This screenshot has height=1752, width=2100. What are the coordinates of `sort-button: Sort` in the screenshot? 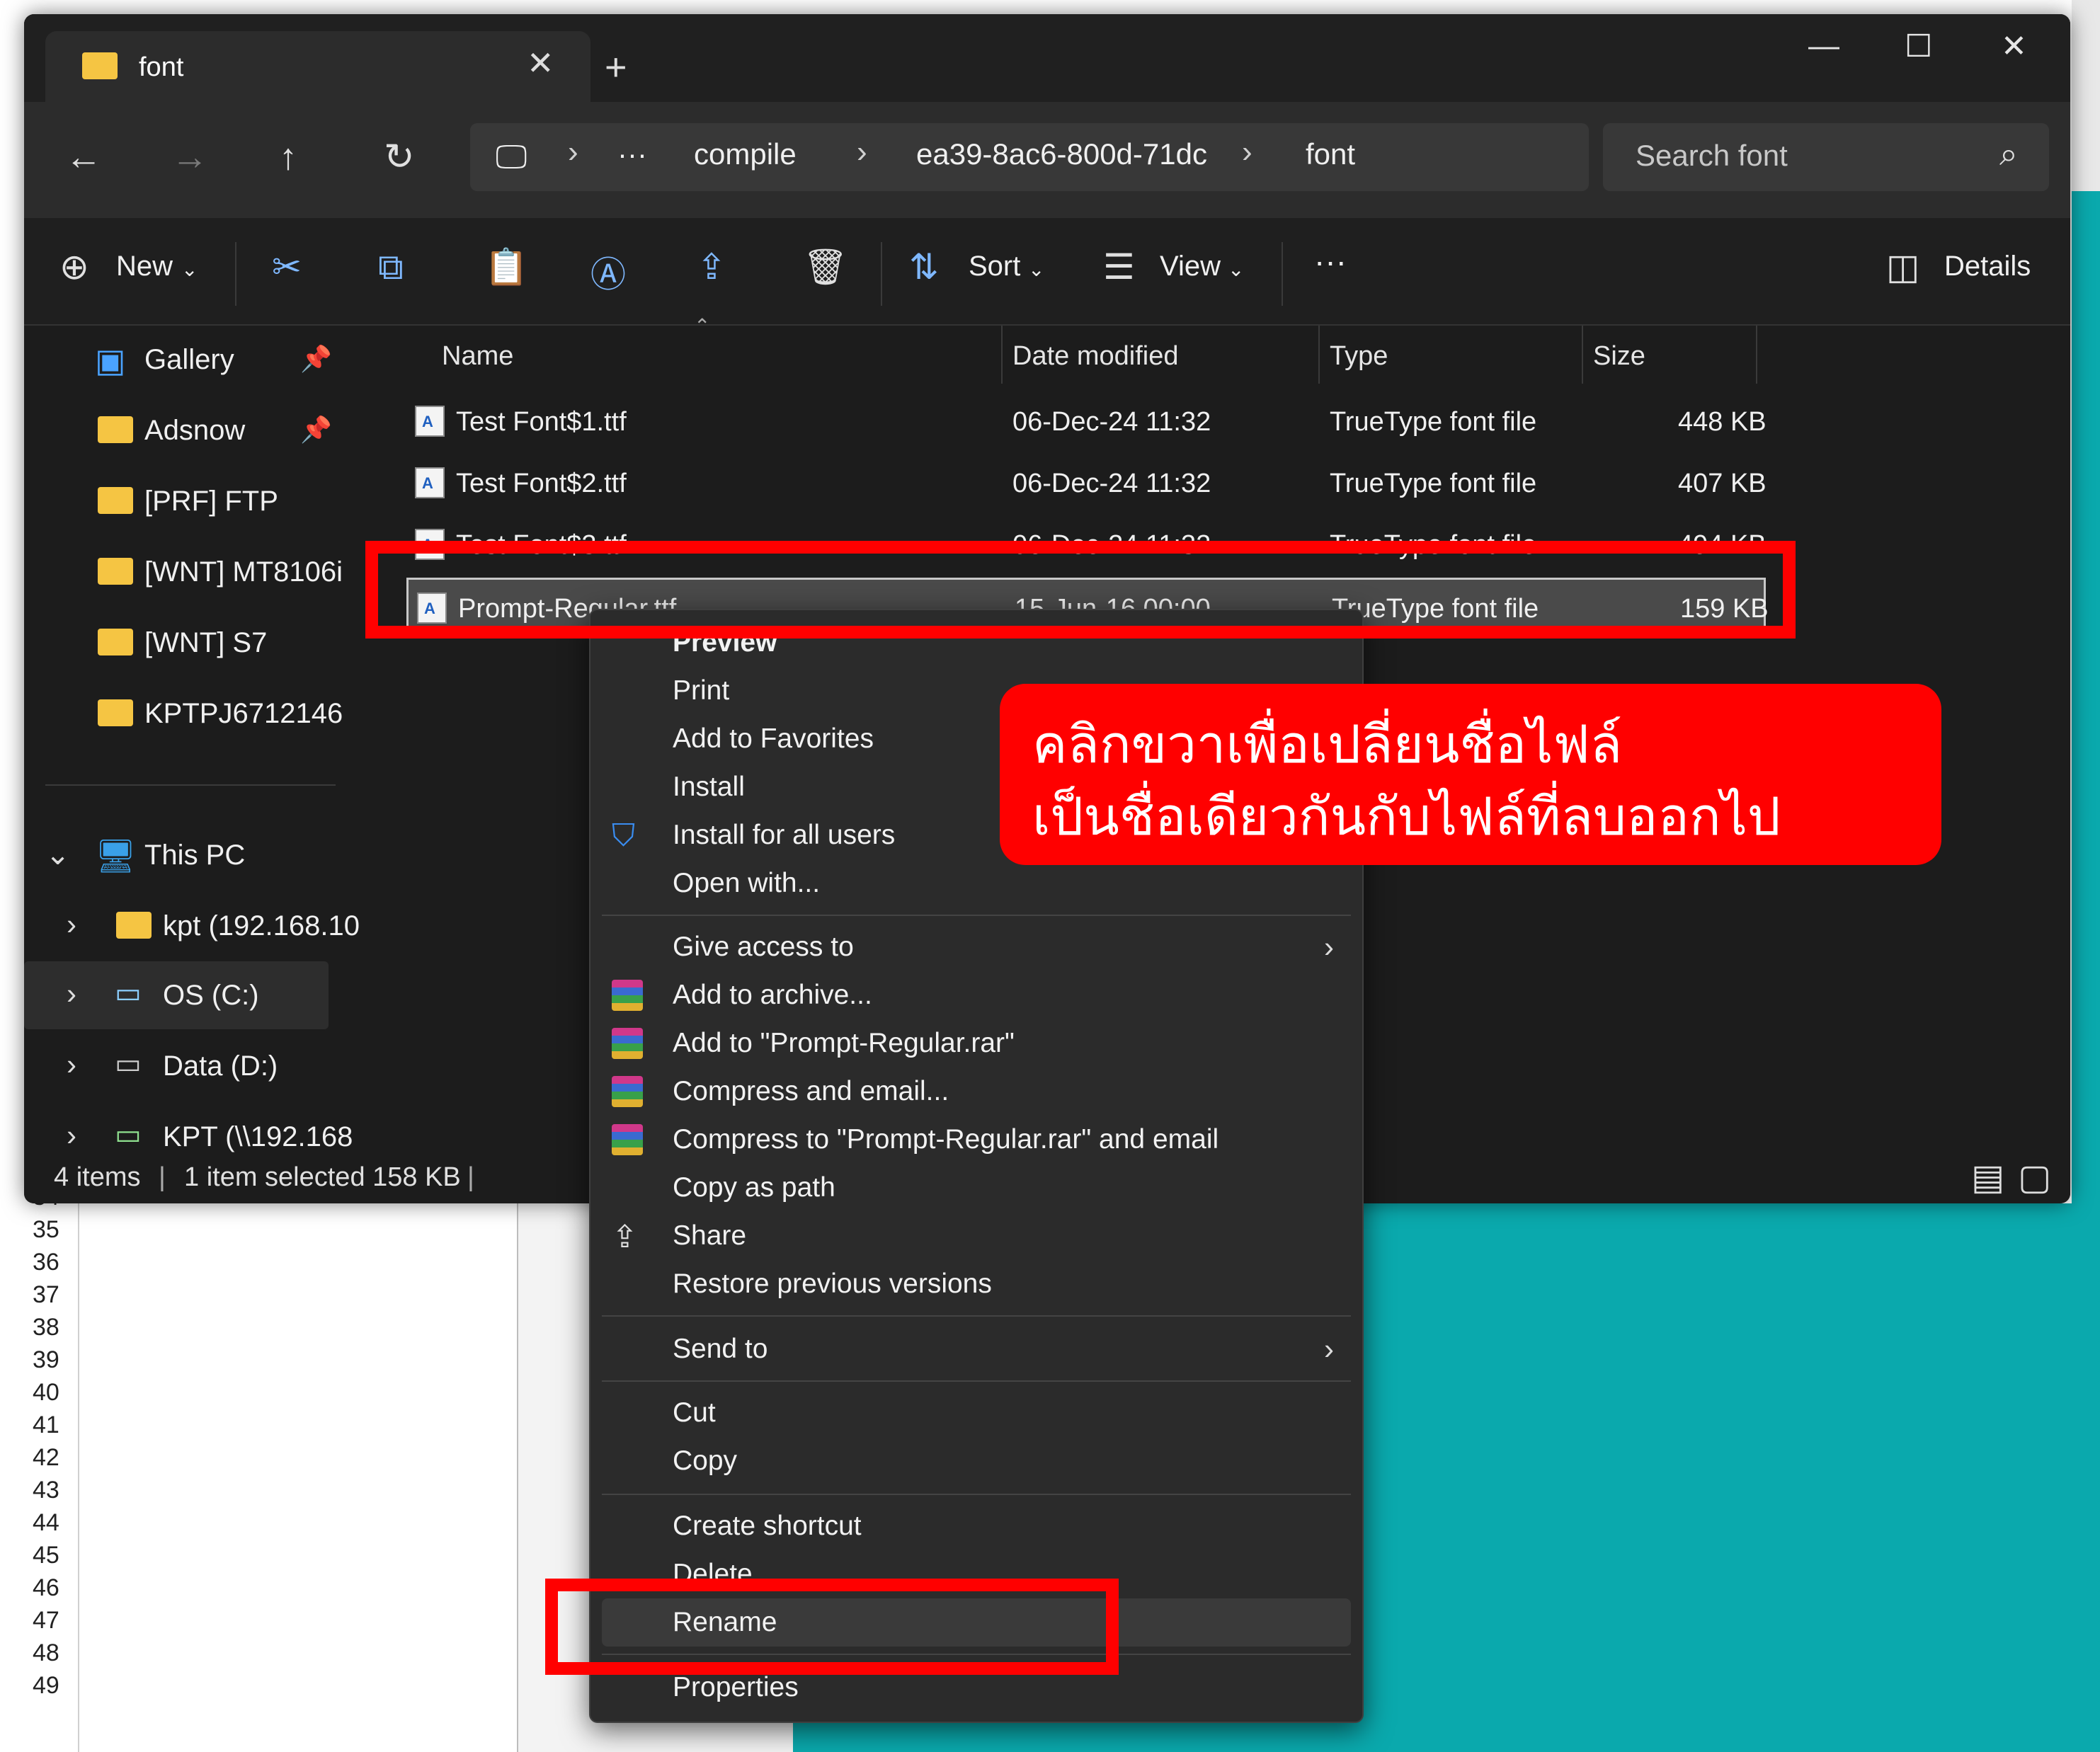 It's located at (994, 266).